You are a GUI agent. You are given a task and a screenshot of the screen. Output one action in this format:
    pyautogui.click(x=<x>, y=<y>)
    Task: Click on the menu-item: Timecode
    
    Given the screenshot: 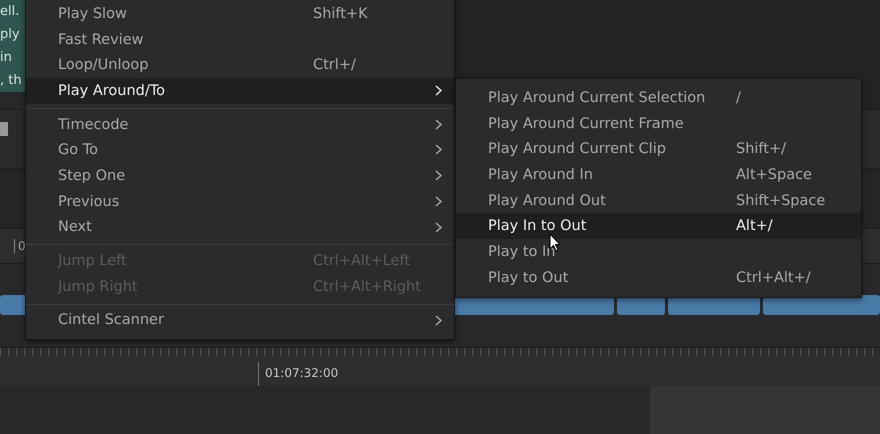 What is the action you would take?
    pyautogui.click(x=240, y=125)
    